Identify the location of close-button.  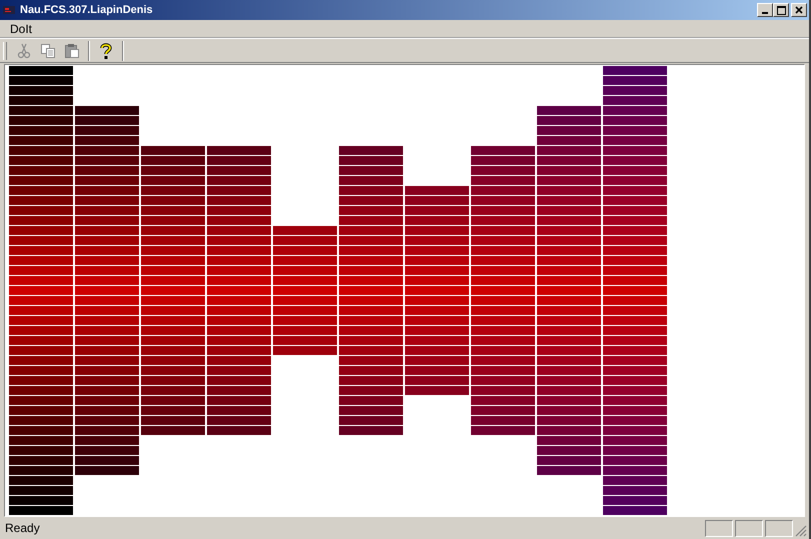
(799, 10).